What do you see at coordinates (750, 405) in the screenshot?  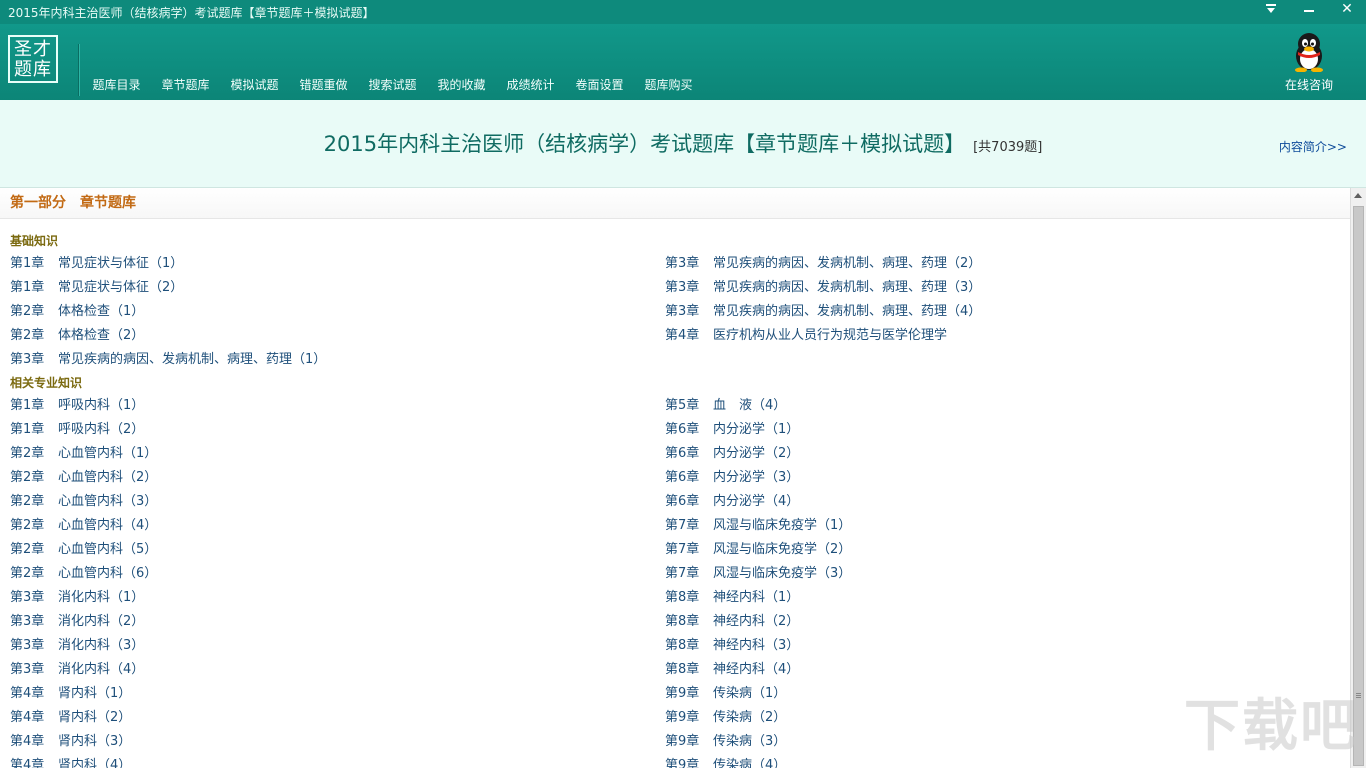 I see `chapter-name: 血 液（4）` at bounding box center [750, 405].